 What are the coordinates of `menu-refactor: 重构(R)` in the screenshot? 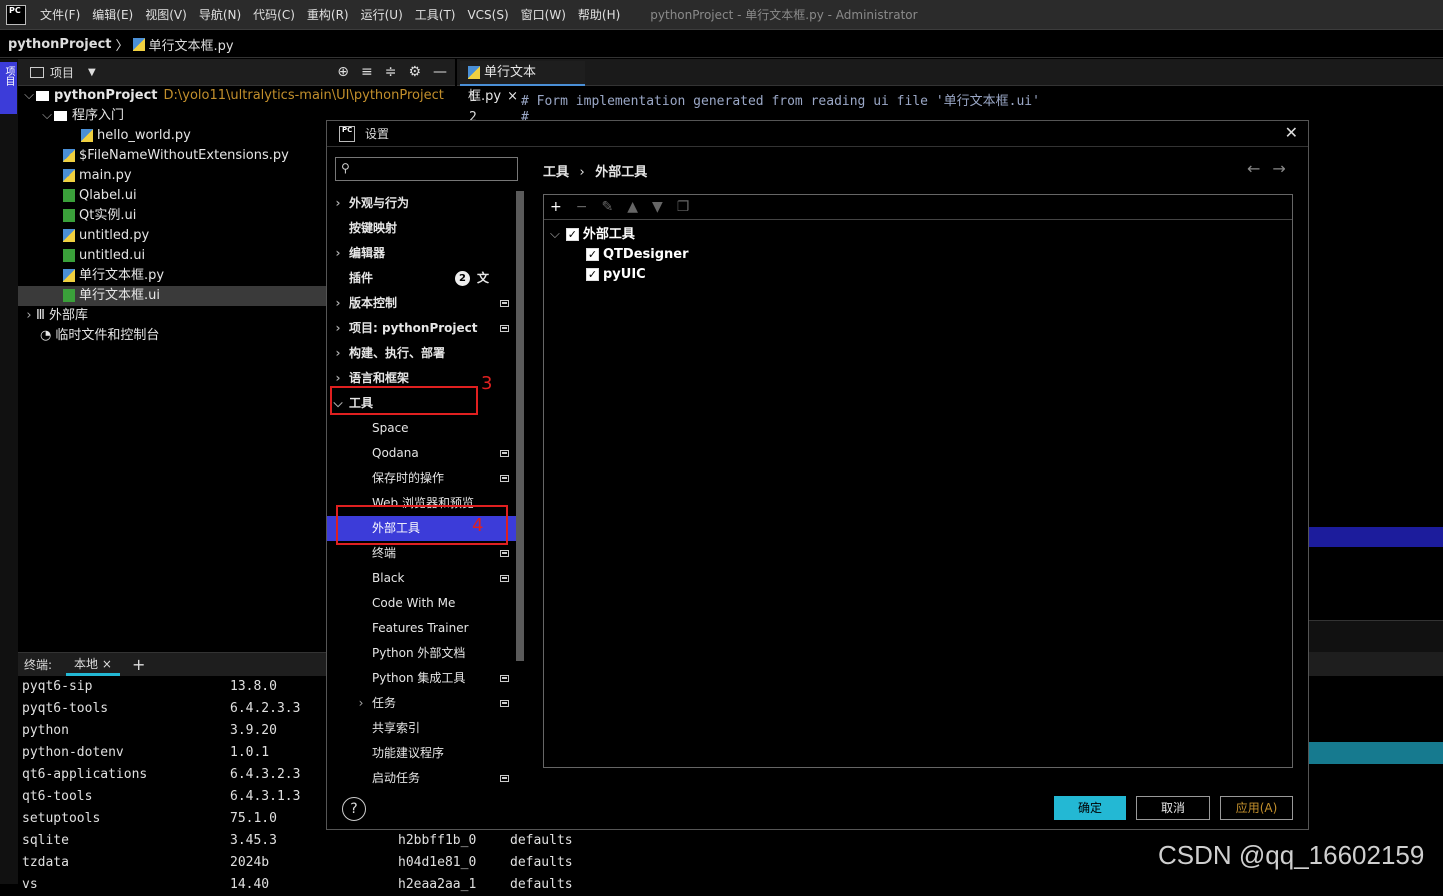 It's located at (328, 14).